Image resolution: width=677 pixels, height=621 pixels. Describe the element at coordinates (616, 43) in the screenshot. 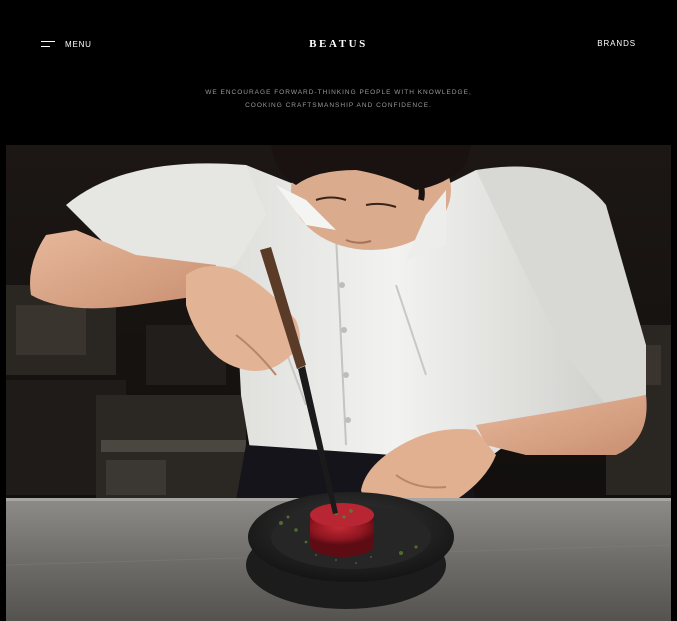

I see `brands-link: BRANDS` at that location.